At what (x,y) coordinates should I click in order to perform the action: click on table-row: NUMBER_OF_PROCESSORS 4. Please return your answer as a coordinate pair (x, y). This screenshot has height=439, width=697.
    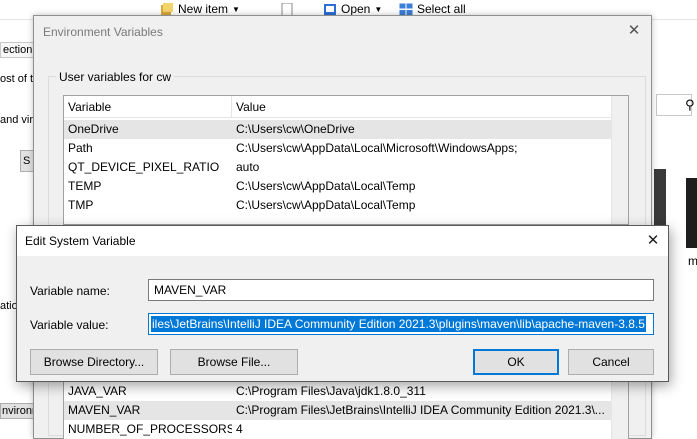
    Looking at the image, I should click on (346, 429).